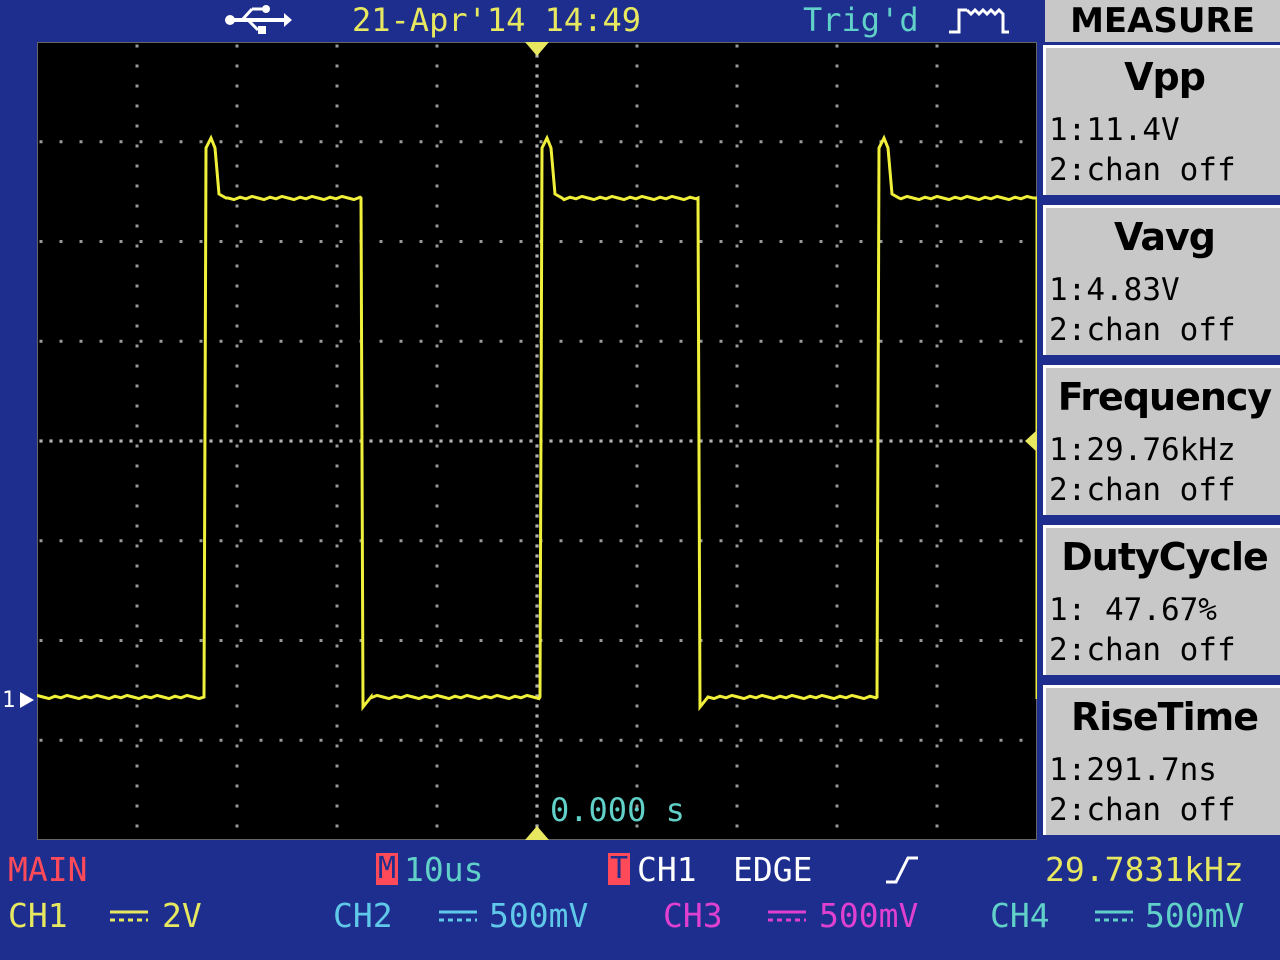 The width and height of the screenshot is (1280, 960). I want to click on measure-item-frequency: Frequency 1:29.76kHz 2:chan off, so click(1161, 440).